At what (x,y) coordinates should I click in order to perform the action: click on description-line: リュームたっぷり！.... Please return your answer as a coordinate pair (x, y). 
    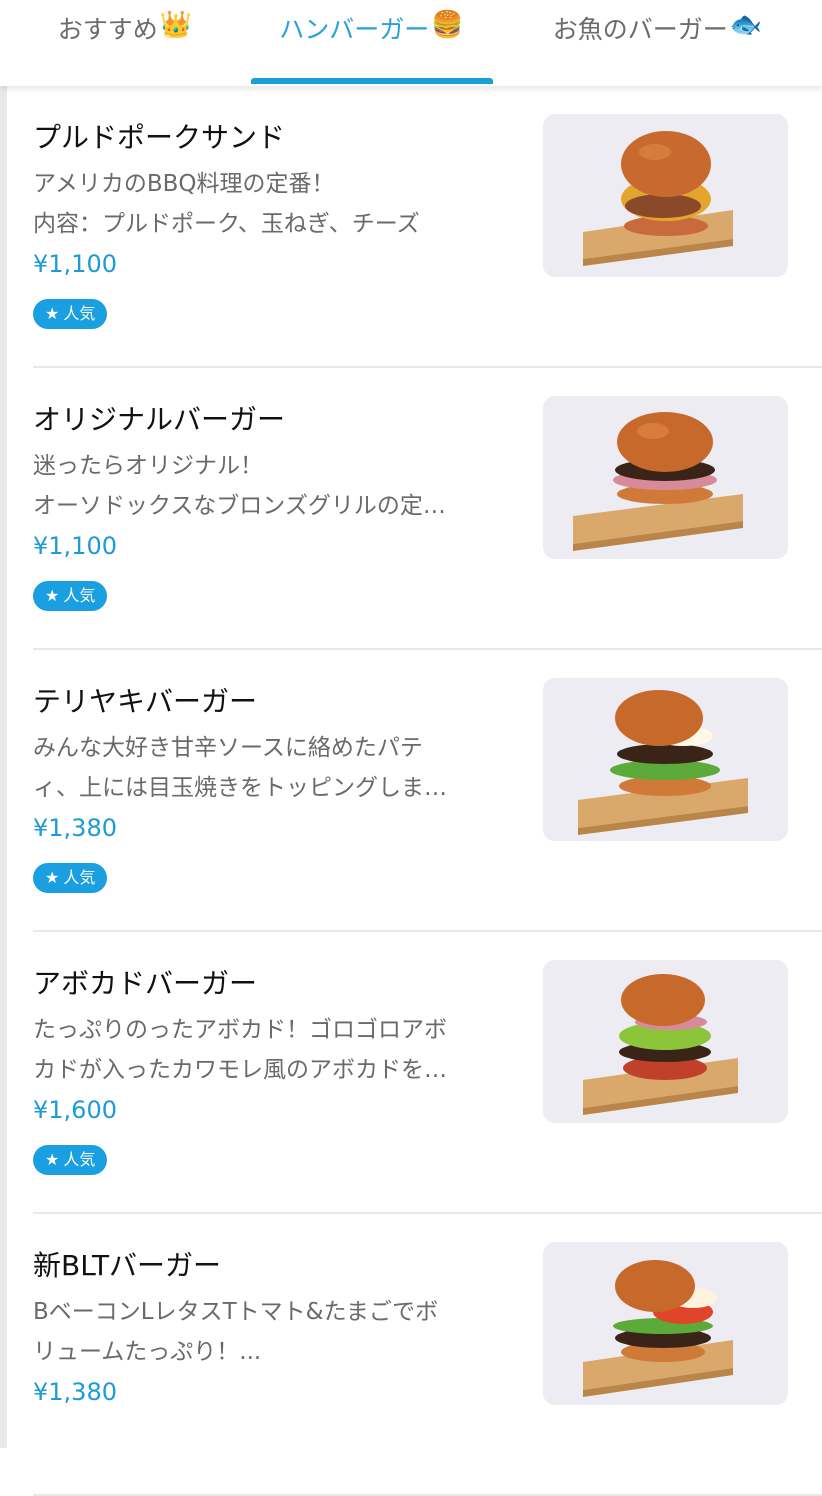
    Looking at the image, I should click on (147, 1352).